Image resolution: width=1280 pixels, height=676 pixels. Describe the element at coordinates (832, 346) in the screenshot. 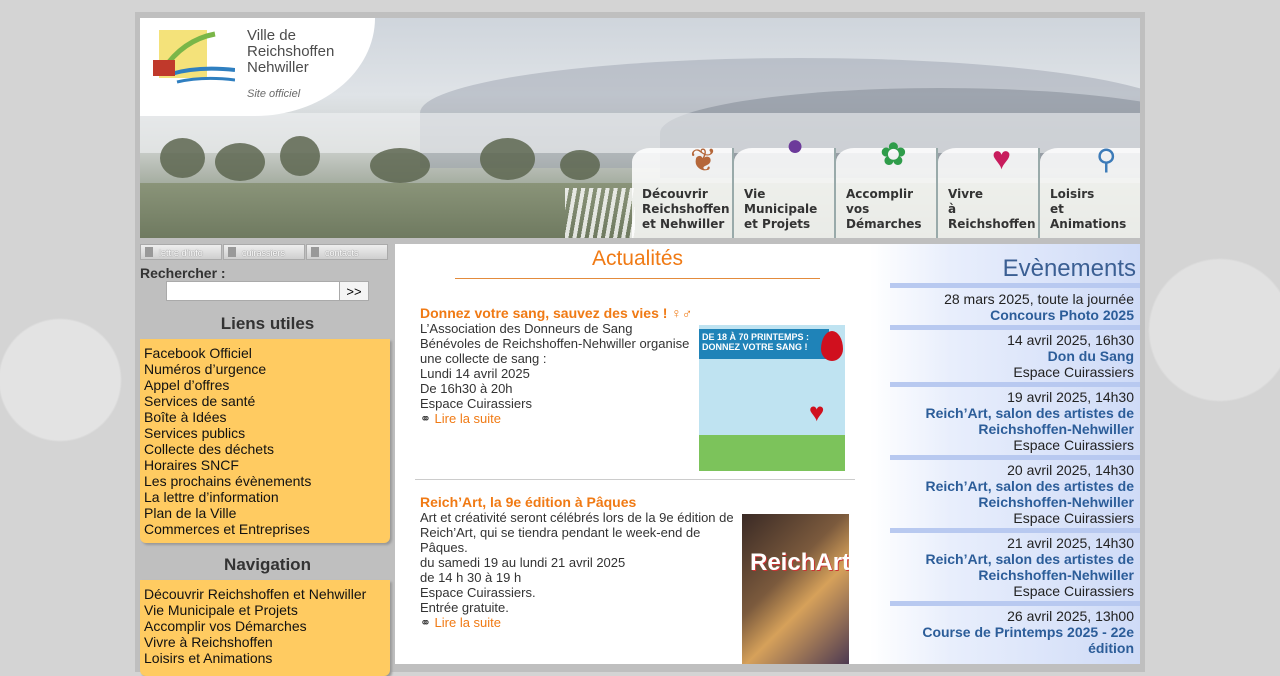

I see `blood-drop-icon` at that location.